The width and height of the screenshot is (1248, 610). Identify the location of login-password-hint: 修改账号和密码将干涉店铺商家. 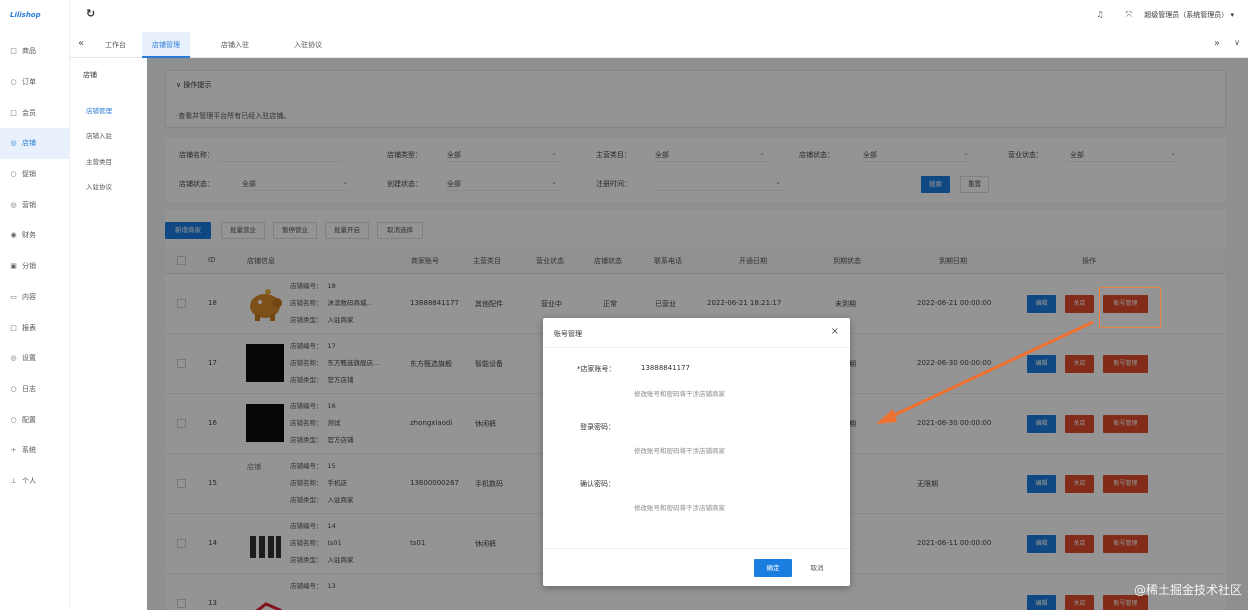
(679, 451).